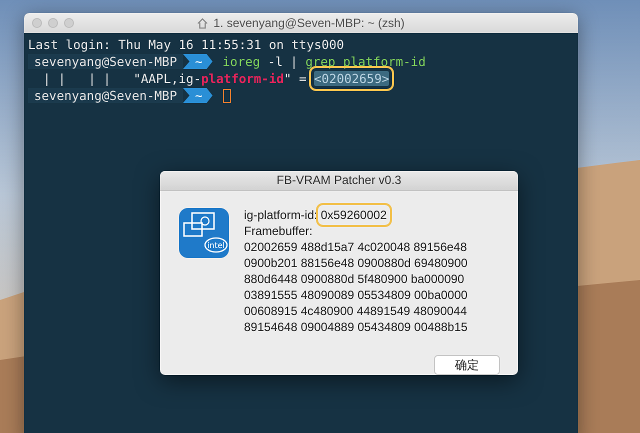  Describe the element at coordinates (355, 279) in the screenshot. I see `info-text: 880d6448 0900880d 5f480900 ba000090` at that location.